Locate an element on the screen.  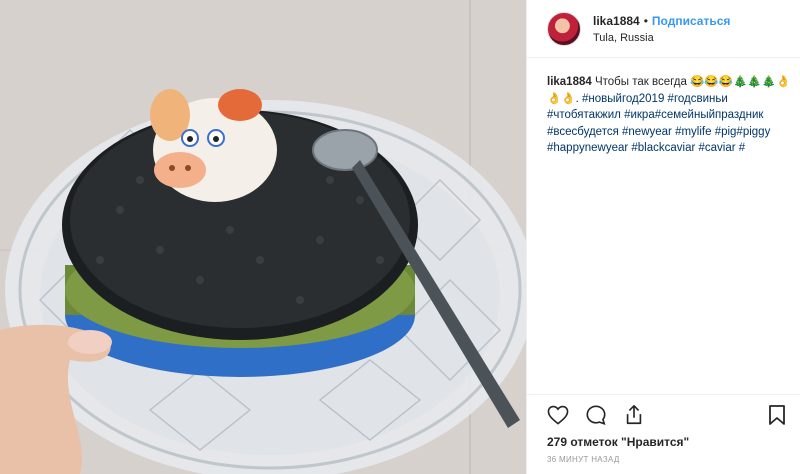
header-text: lika1884 • Подписаться Tula, Russia is located at coordinates (661, 29).